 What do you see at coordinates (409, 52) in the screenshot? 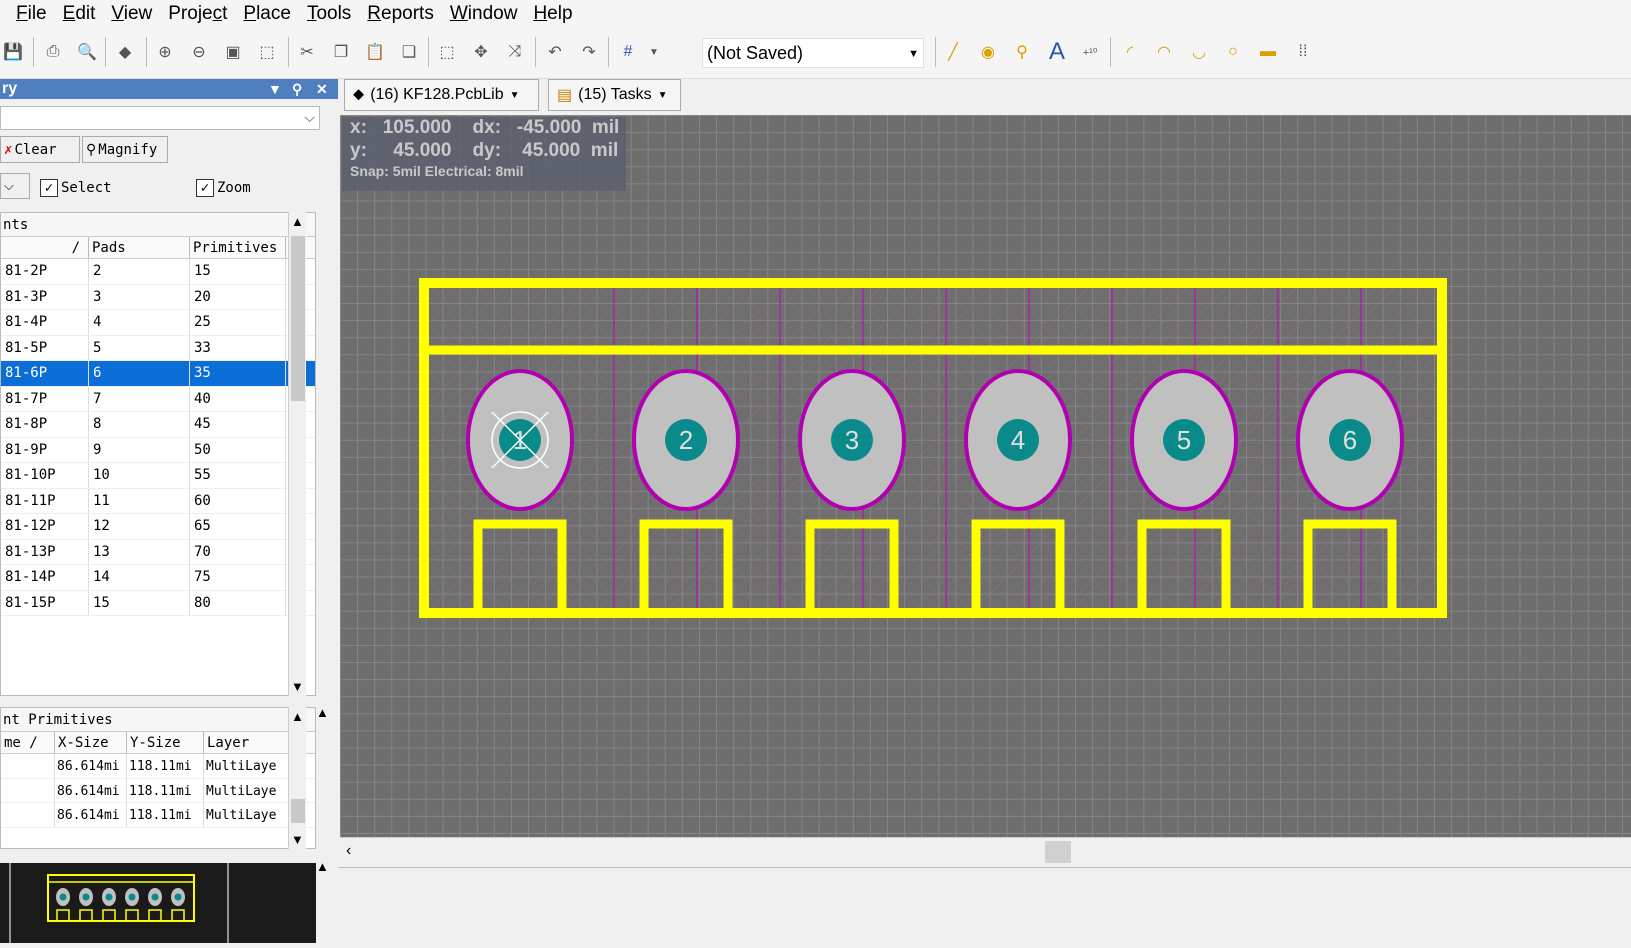
I see `rubber-stamp-icon: ❏` at bounding box center [409, 52].